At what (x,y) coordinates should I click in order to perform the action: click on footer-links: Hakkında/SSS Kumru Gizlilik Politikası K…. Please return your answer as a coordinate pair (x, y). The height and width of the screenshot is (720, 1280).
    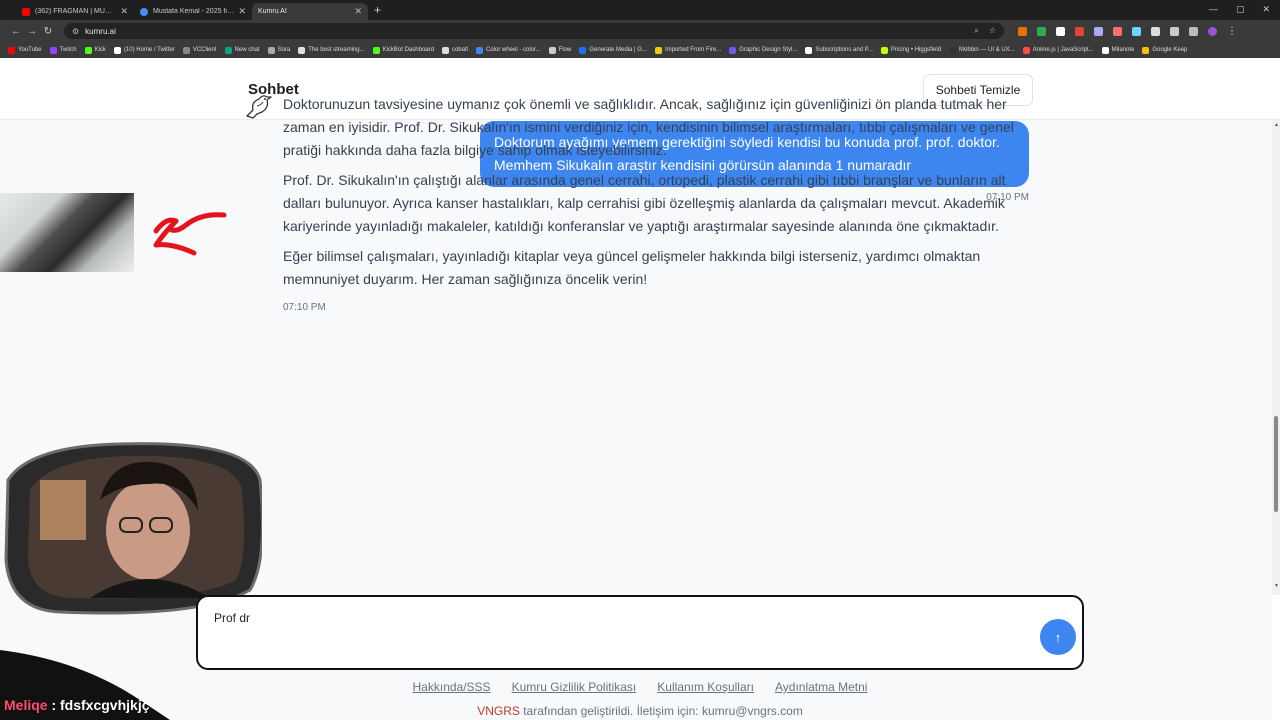
    Looking at the image, I should click on (640, 687).